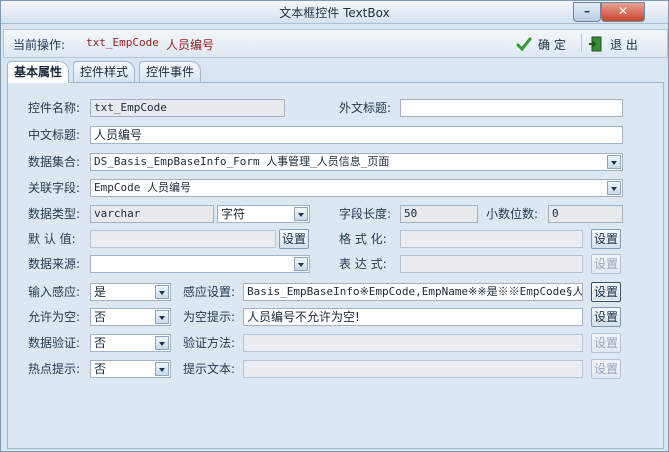 This screenshot has height=452, width=669. Describe the element at coordinates (54, 162) in the screenshot. I see `dataset-label: 数据集合:` at that location.